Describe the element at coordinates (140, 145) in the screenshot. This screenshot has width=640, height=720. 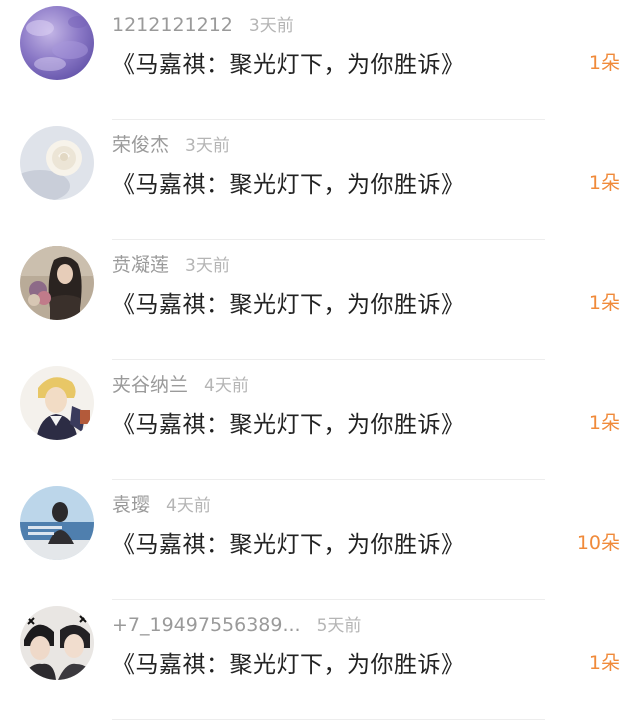
I see `user-name: 荣俊杰` at that location.